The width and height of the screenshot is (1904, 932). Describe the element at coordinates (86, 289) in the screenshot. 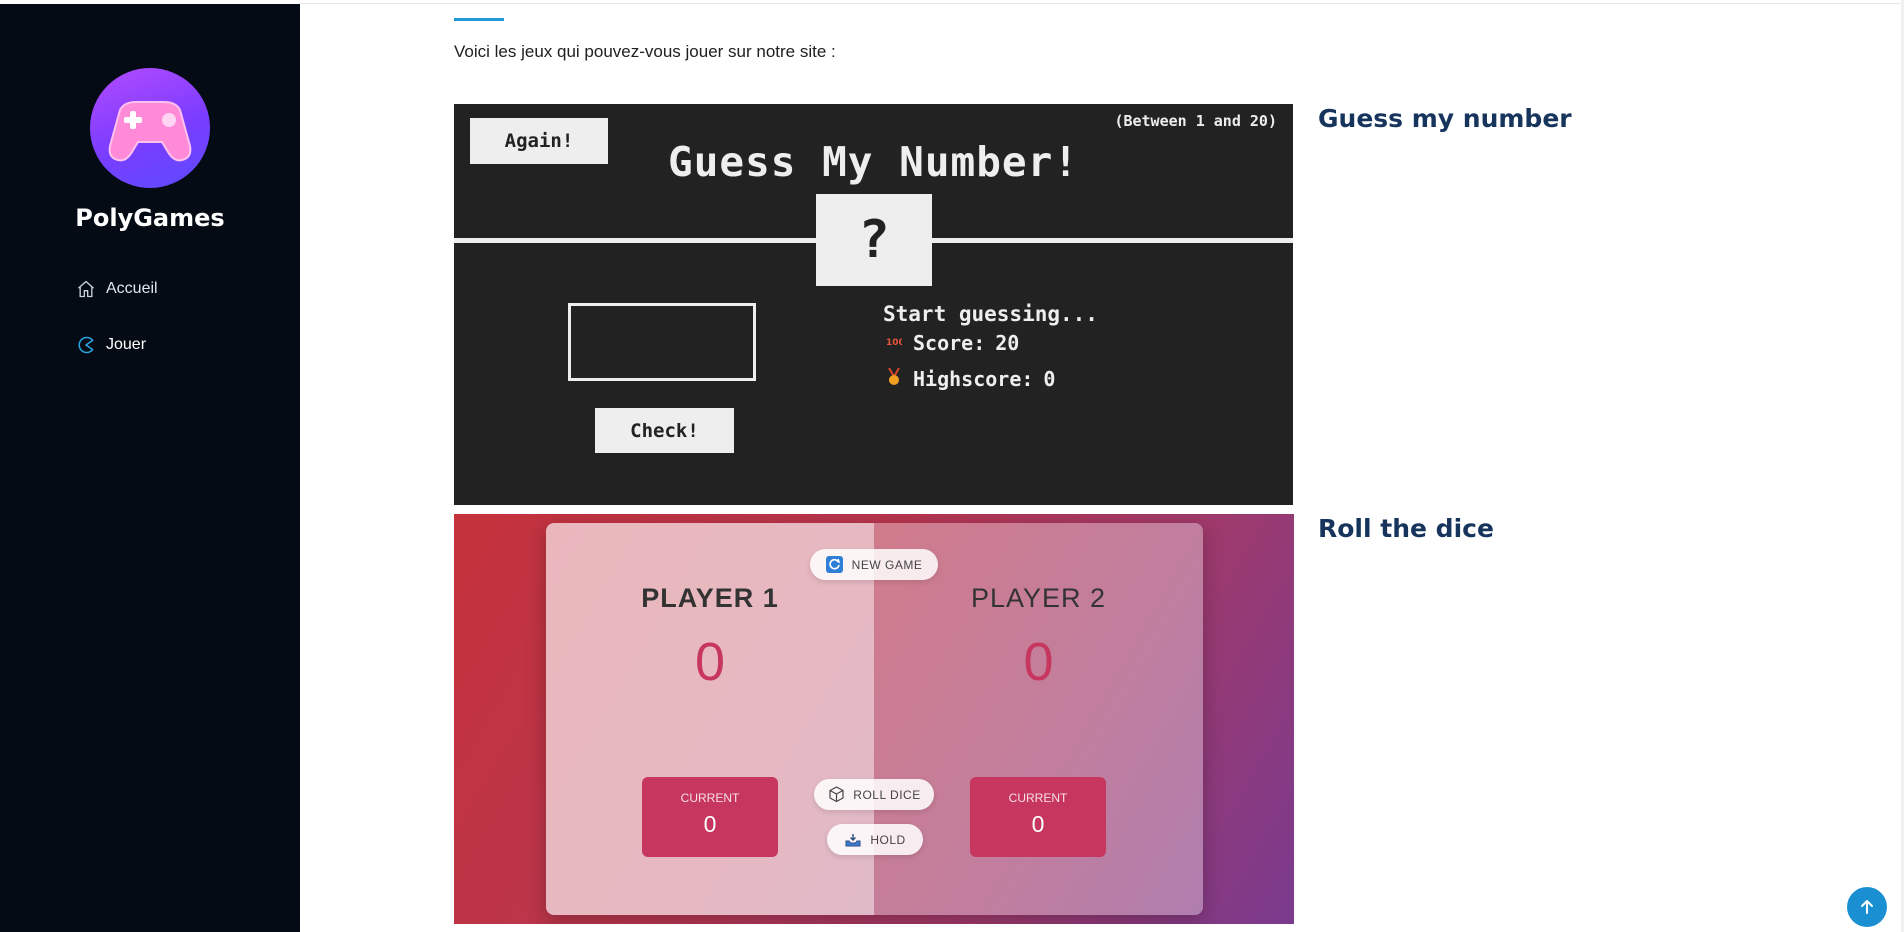

I see `home-icon` at that location.